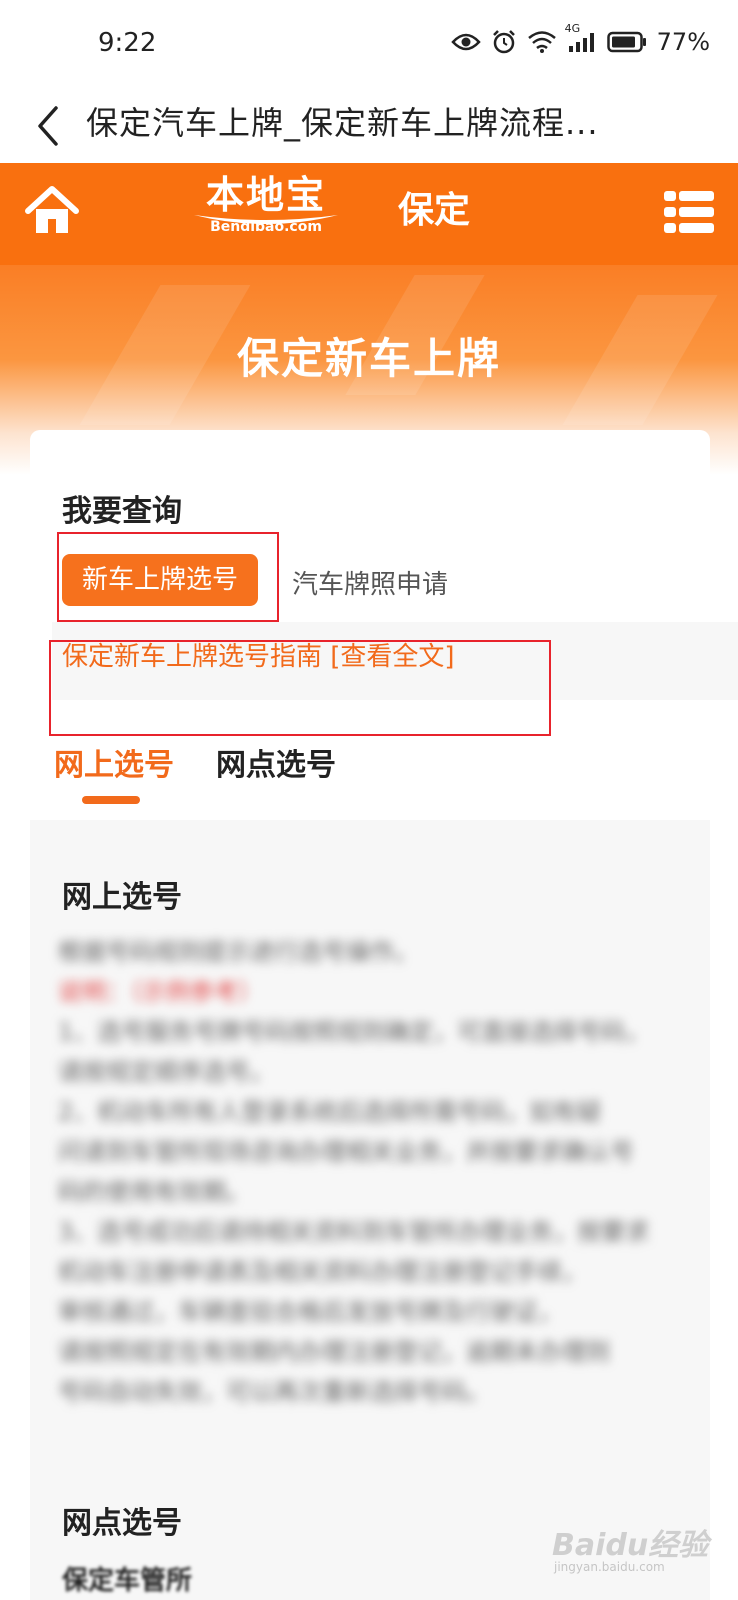 Image resolution: width=738 pixels, height=1600 pixels. I want to click on site-header: 本地宝 Bendibao.com 保定, so click(369, 214).